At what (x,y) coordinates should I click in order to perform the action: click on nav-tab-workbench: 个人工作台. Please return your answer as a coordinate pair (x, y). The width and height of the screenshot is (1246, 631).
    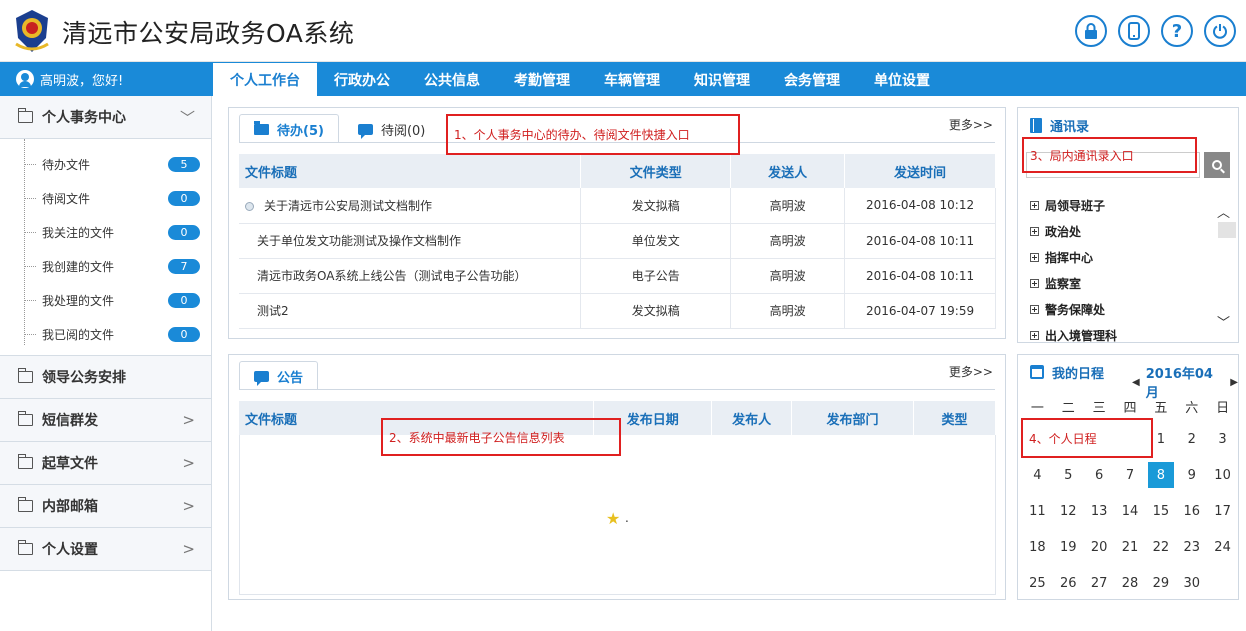
    Looking at the image, I should click on (265, 79).